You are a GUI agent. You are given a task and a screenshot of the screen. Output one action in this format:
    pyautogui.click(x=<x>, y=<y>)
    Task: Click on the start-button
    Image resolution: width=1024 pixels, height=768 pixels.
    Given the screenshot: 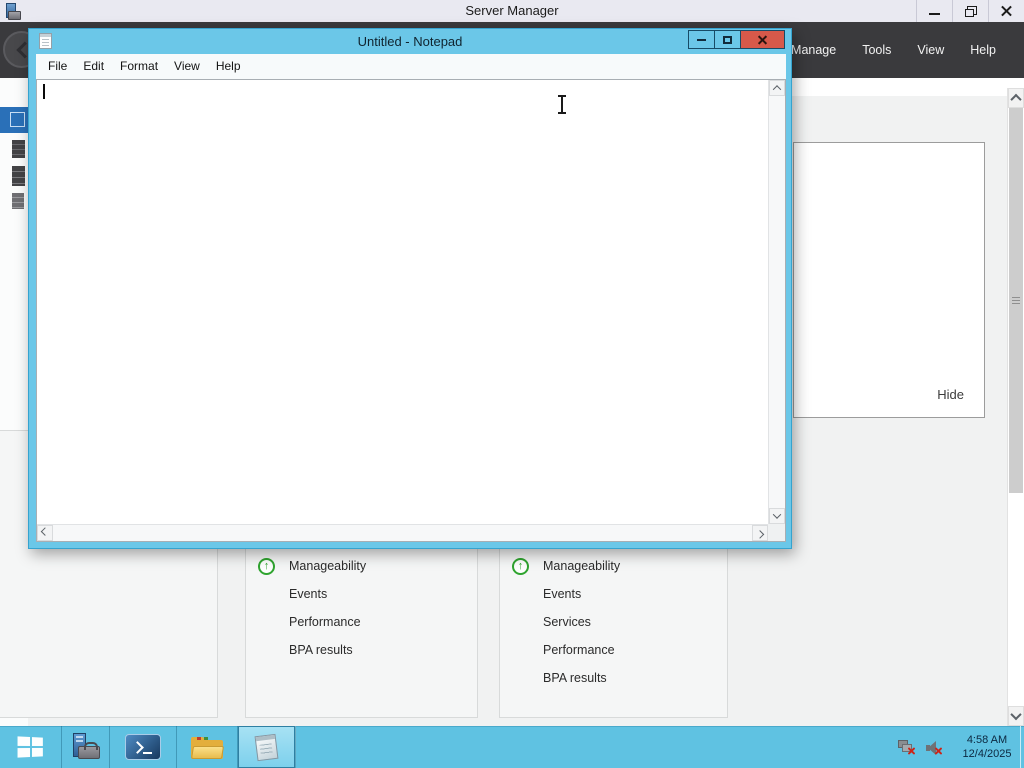 What is the action you would take?
    pyautogui.click(x=31, y=747)
    